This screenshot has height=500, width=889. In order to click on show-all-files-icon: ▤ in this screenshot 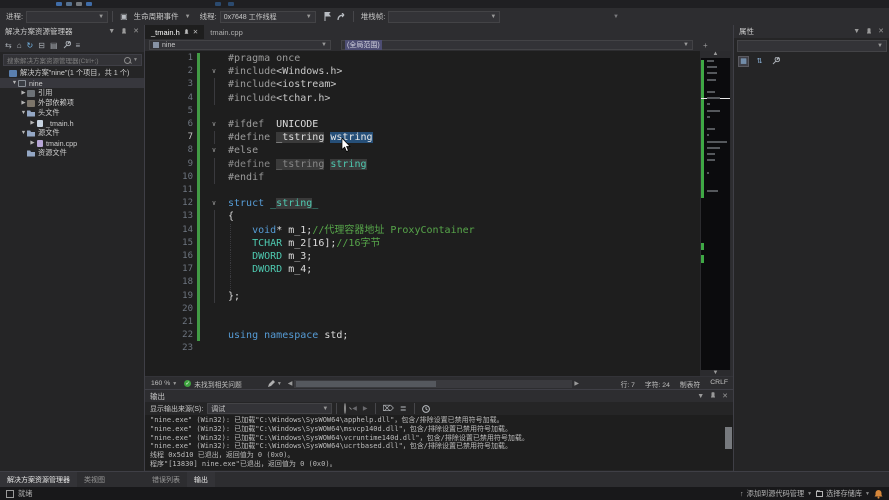, I will do `click(54, 45)`.